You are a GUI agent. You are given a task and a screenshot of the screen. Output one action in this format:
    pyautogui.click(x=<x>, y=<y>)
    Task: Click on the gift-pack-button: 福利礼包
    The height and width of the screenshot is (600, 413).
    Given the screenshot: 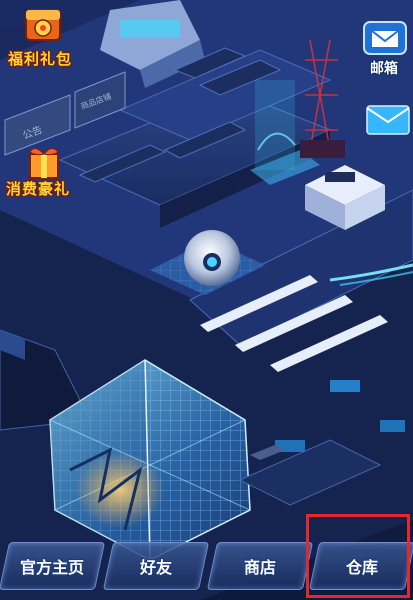 What is the action you would take?
    pyautogui.click(x=44, y=37)
    